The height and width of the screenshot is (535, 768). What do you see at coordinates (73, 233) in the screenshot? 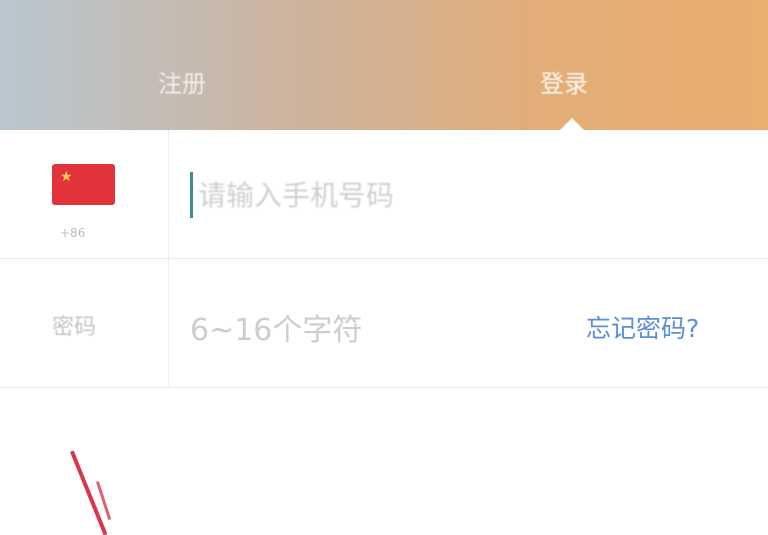
I see `country-code: +86` at bounding box center [73, 233].